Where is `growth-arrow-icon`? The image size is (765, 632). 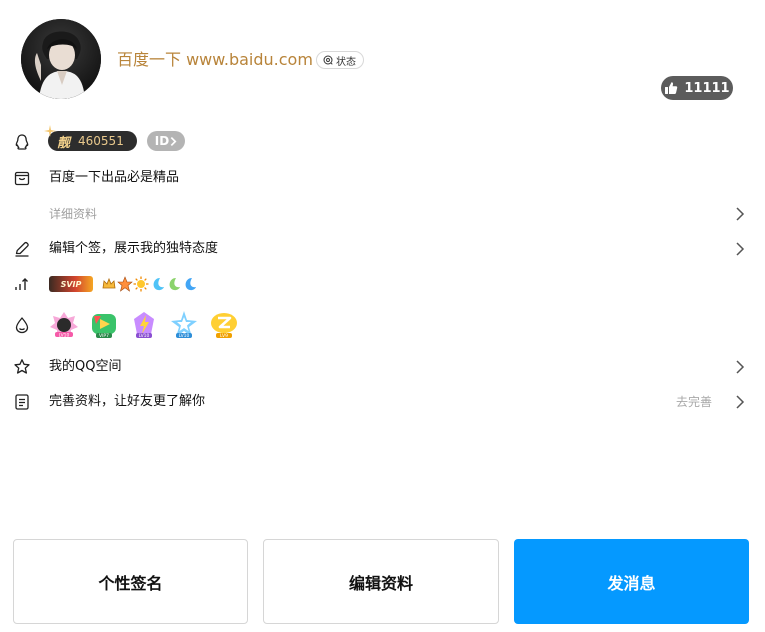
growth-arrow-icon is located at coordinates (22, 284).